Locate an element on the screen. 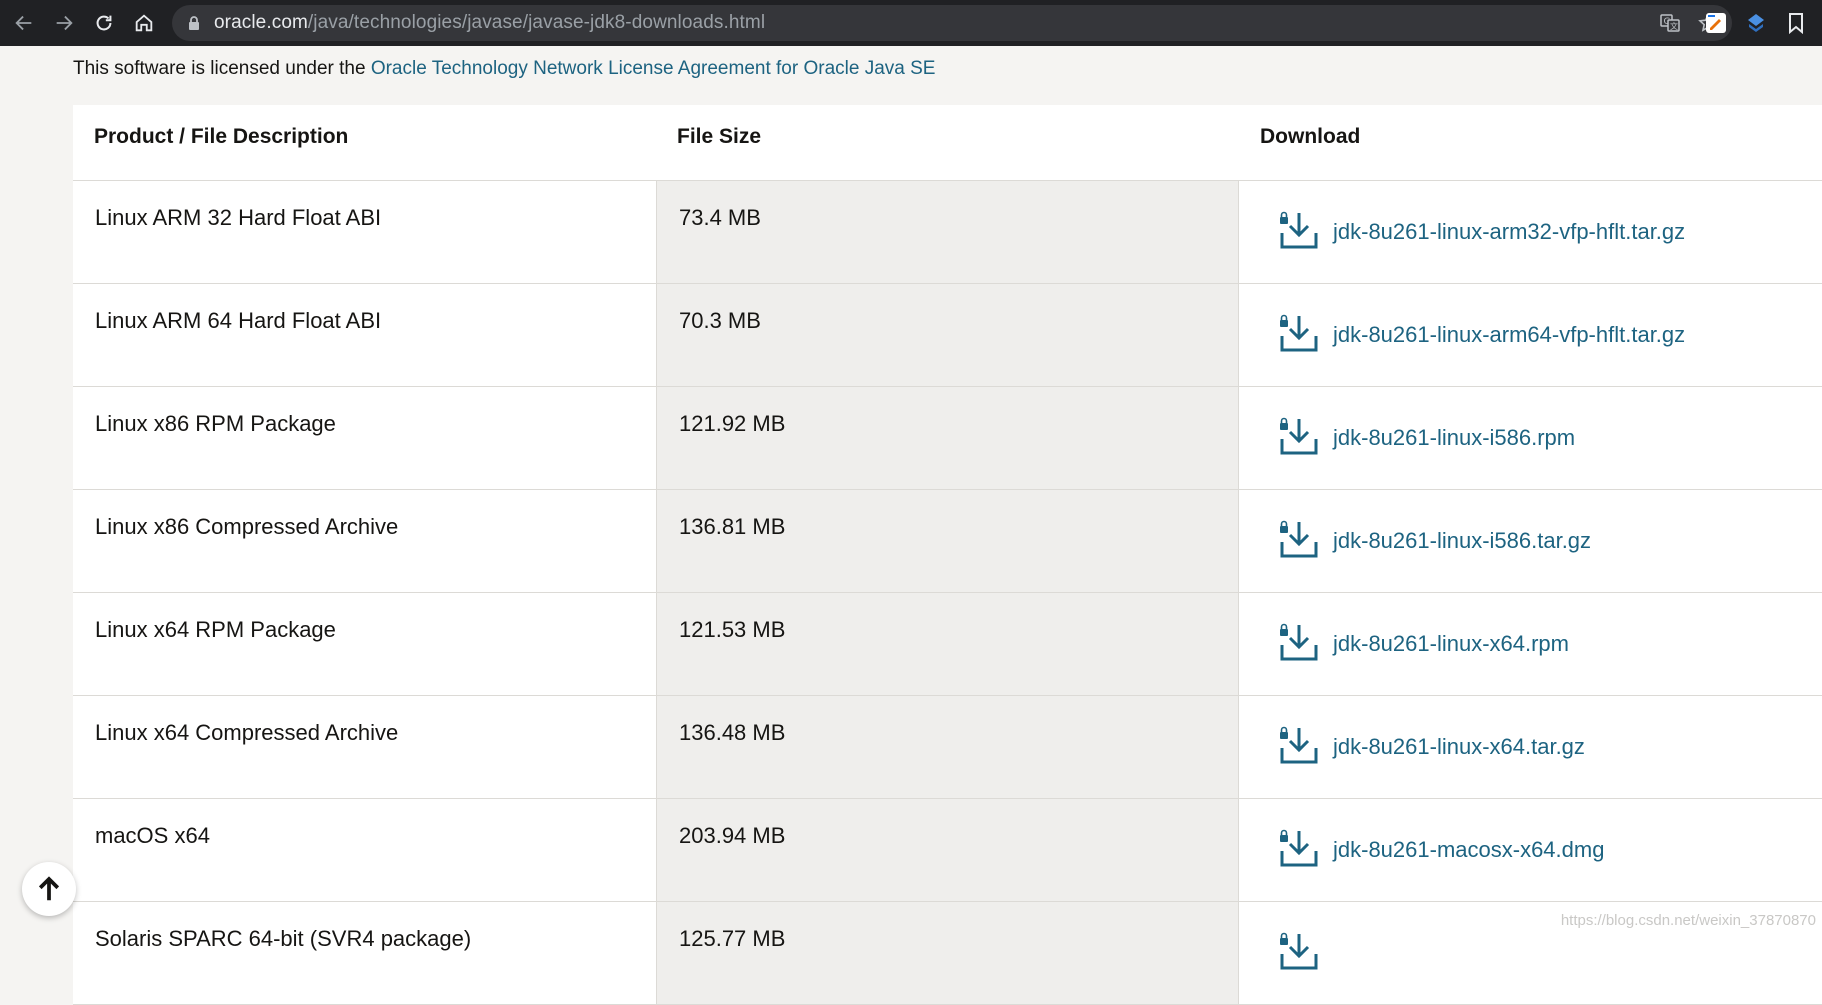  home-icon is located at coordinates (144, 23).